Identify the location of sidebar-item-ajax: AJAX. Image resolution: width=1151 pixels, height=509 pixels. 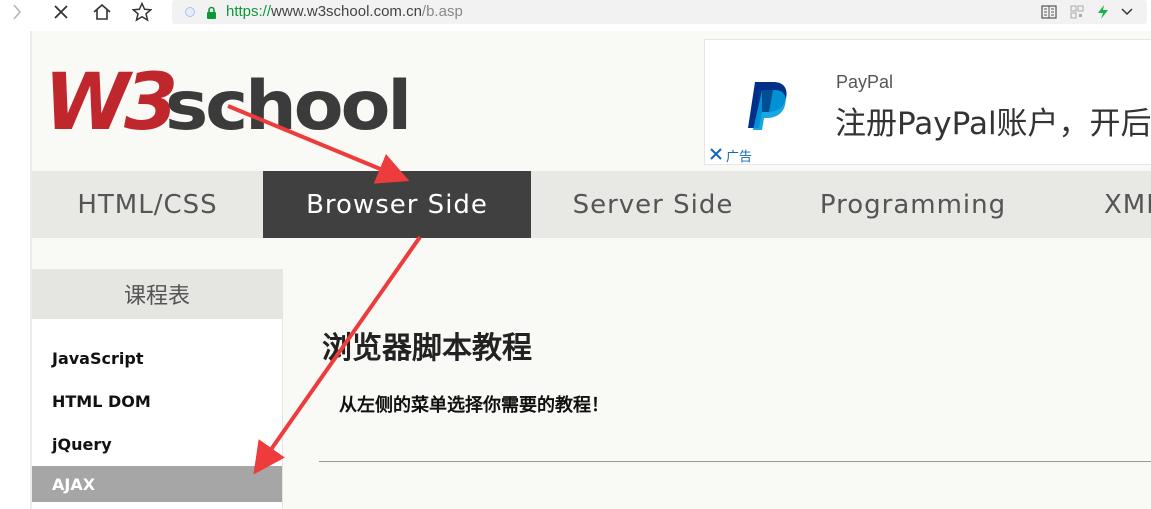
(157, 484).